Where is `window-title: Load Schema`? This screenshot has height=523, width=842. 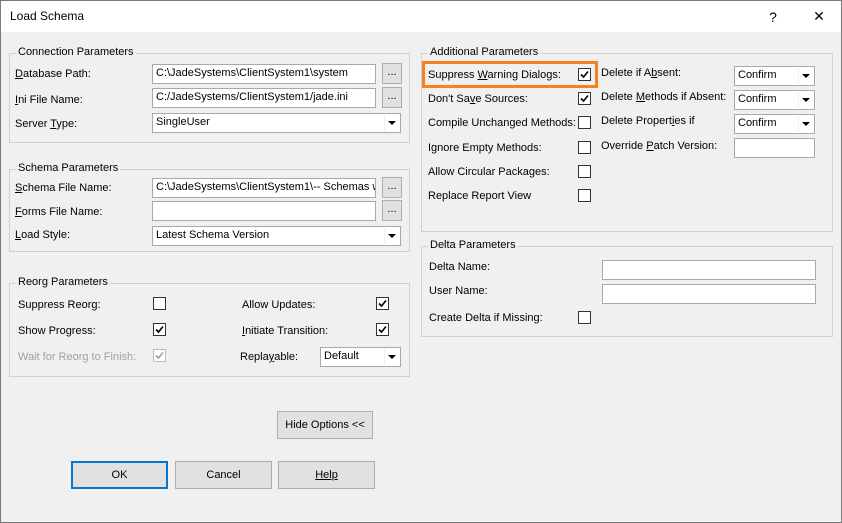 window-title: Load Schema is located at coordinates (47, 16).